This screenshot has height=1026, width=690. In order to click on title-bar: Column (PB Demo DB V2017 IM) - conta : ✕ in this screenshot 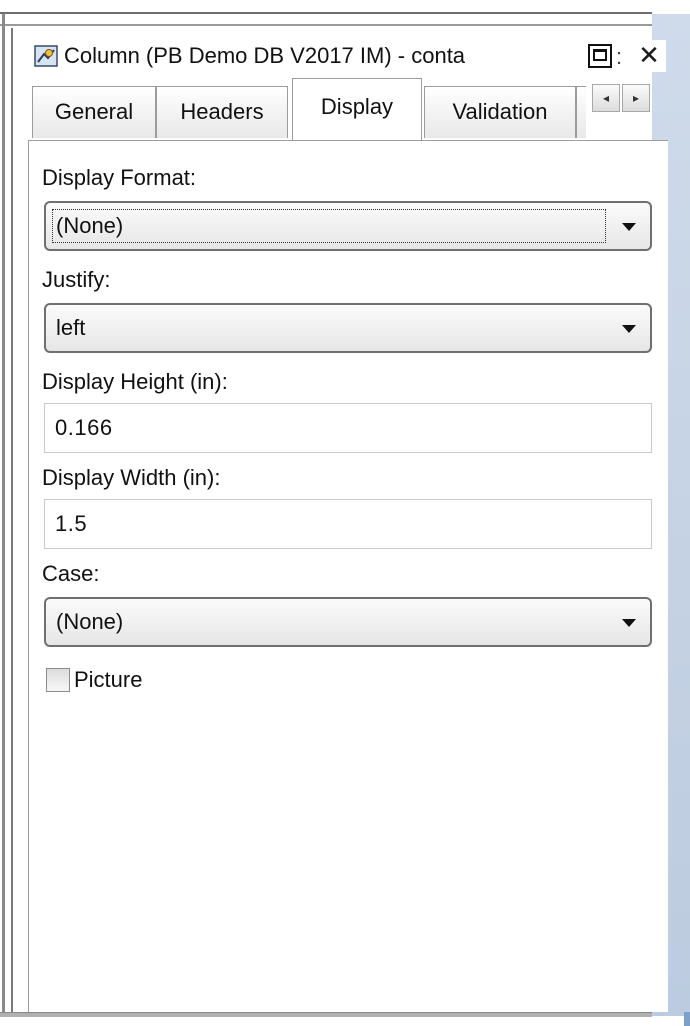, I will do `click(347, 56)`.